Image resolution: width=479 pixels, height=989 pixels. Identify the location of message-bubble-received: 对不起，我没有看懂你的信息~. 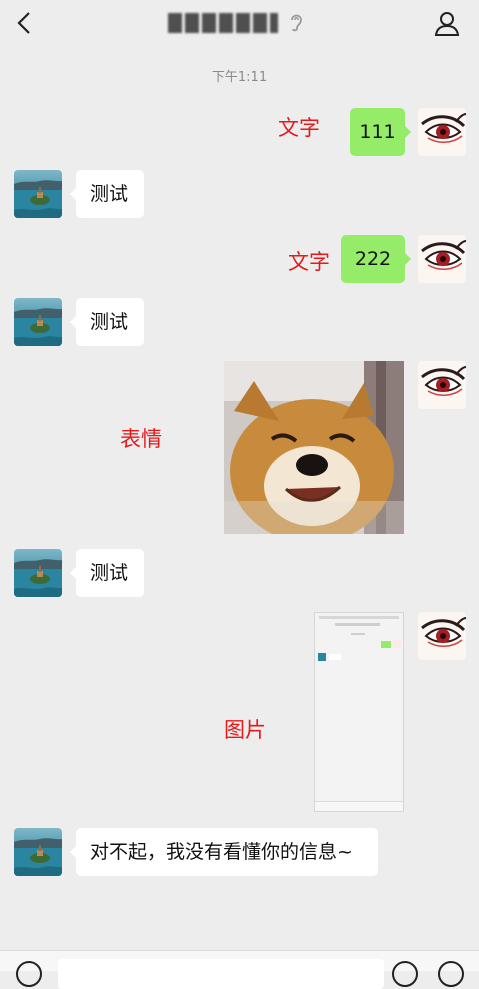
(224, 852).